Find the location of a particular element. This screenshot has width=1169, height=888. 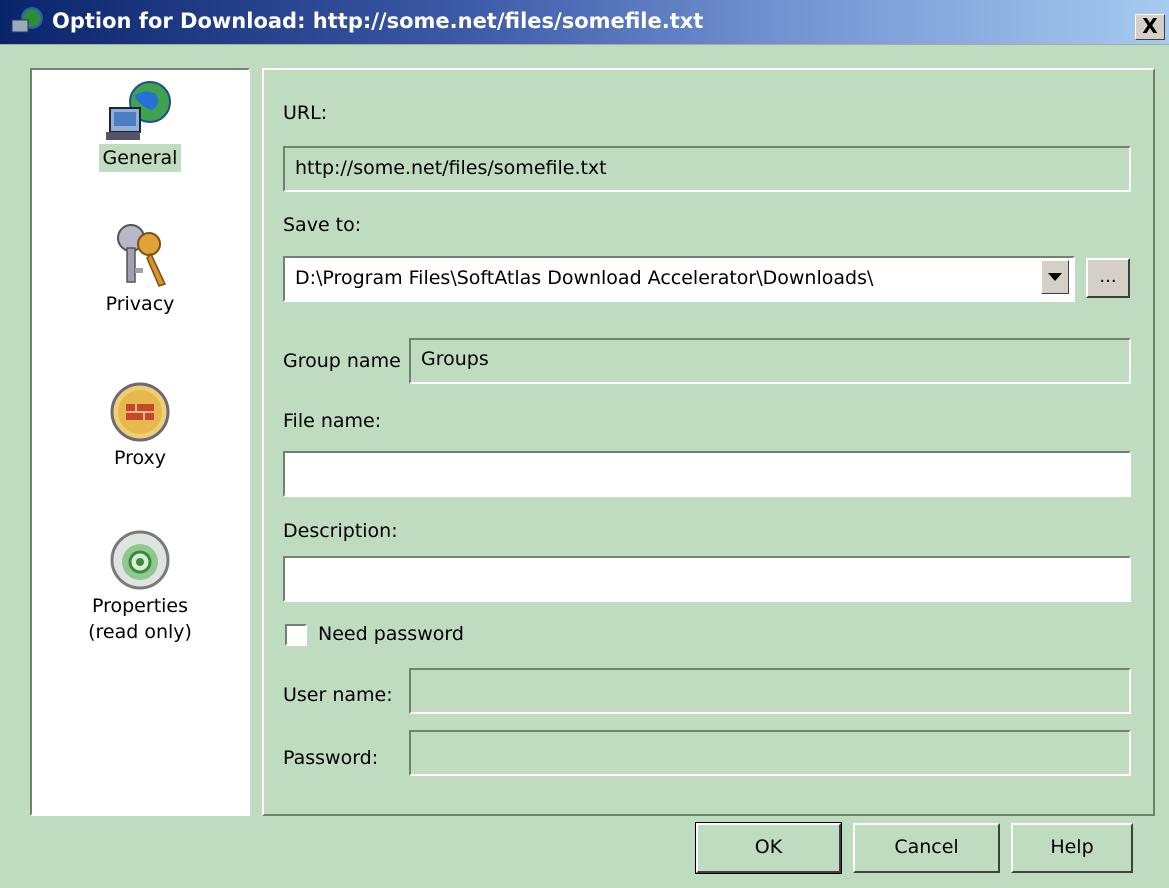

file-name-text is located at coordinates (707, 474).